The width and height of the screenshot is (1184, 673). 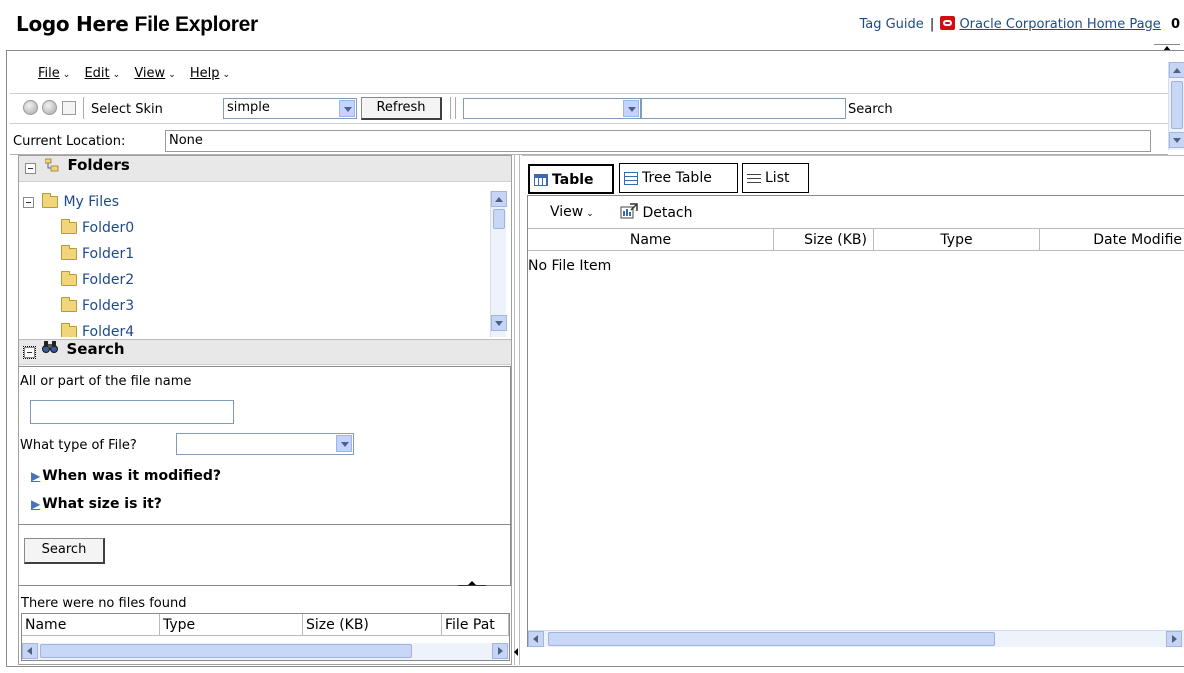 What do you see at coordinates (104, 603) in the screenshot?
I see `results-message: There were no files found` at bounding box center [104, 603].